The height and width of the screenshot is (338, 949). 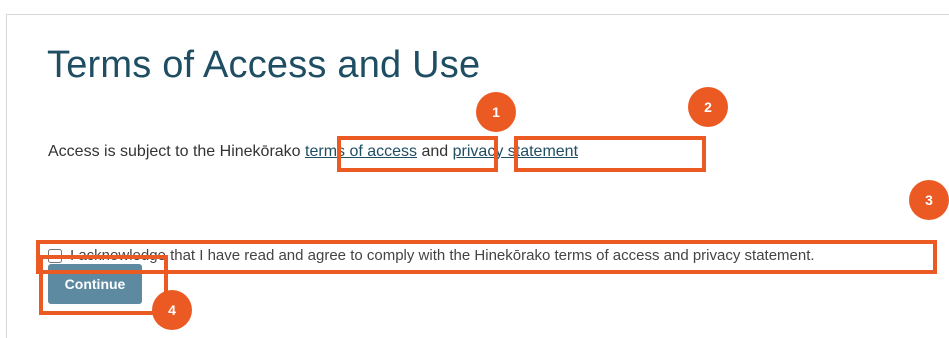 I want to click on terms-of-access-link: terms of access, so click(x=361, y=151).